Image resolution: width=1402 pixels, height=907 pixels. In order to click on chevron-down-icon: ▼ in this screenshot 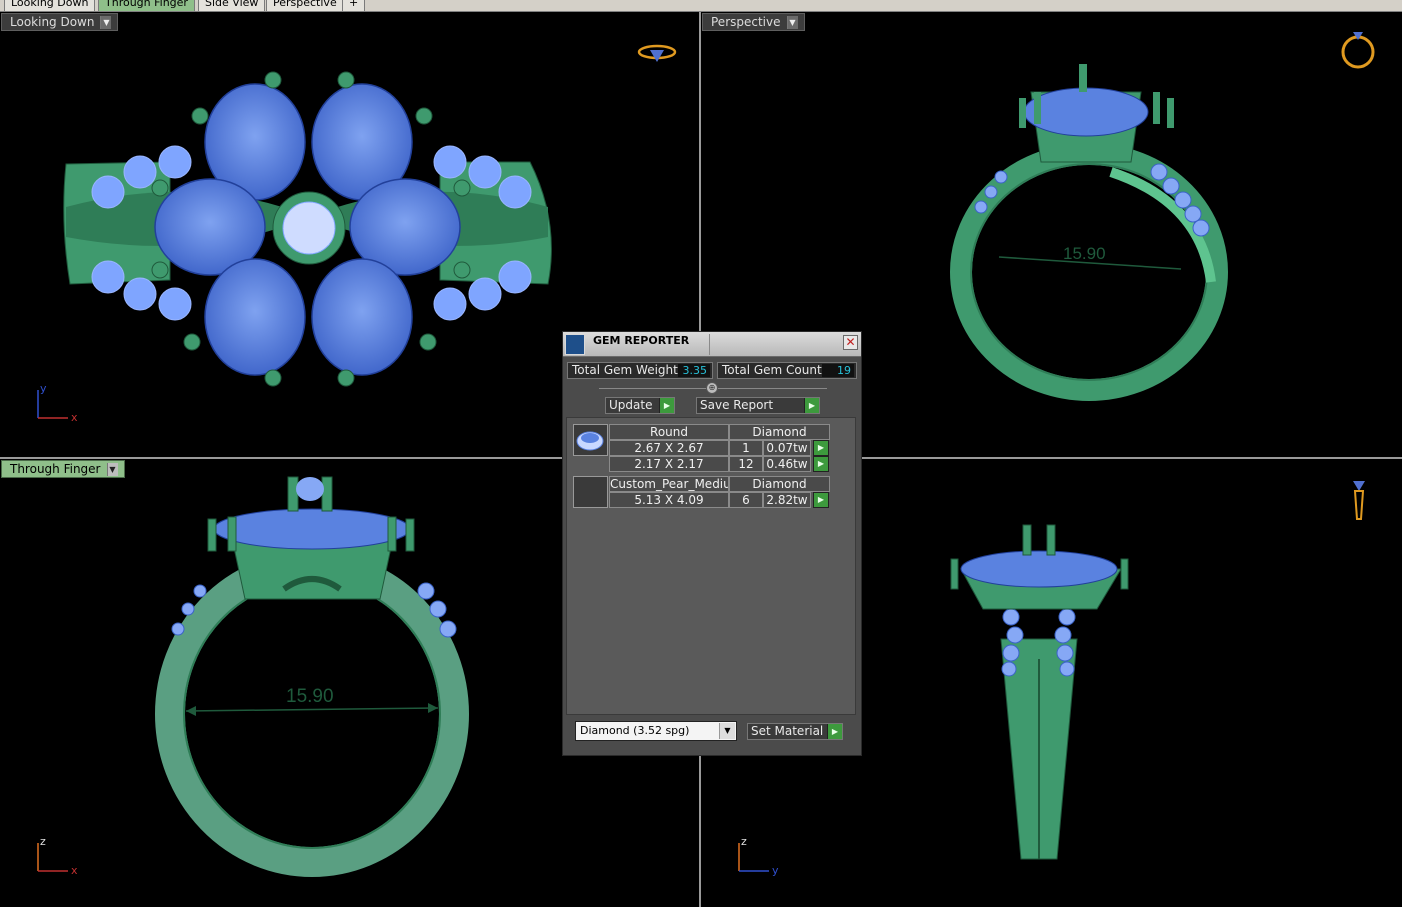, I will do `click(727, 731)`.